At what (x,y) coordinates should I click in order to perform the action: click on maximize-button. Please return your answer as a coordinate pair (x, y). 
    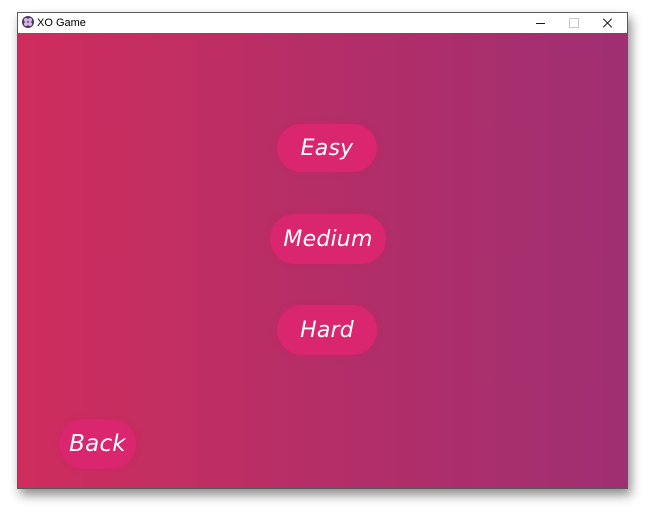
    Looking at the image, I should click on (574, 23).